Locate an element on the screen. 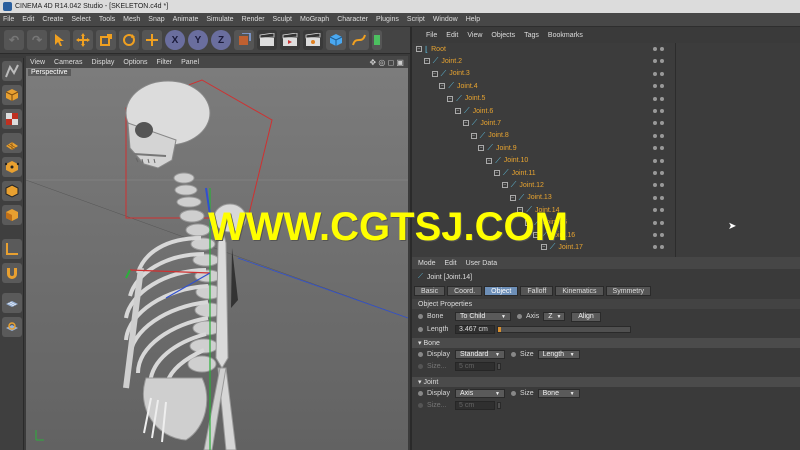  om-menu-bookmarks: Bookmarks is located at coordinates (565, 35).